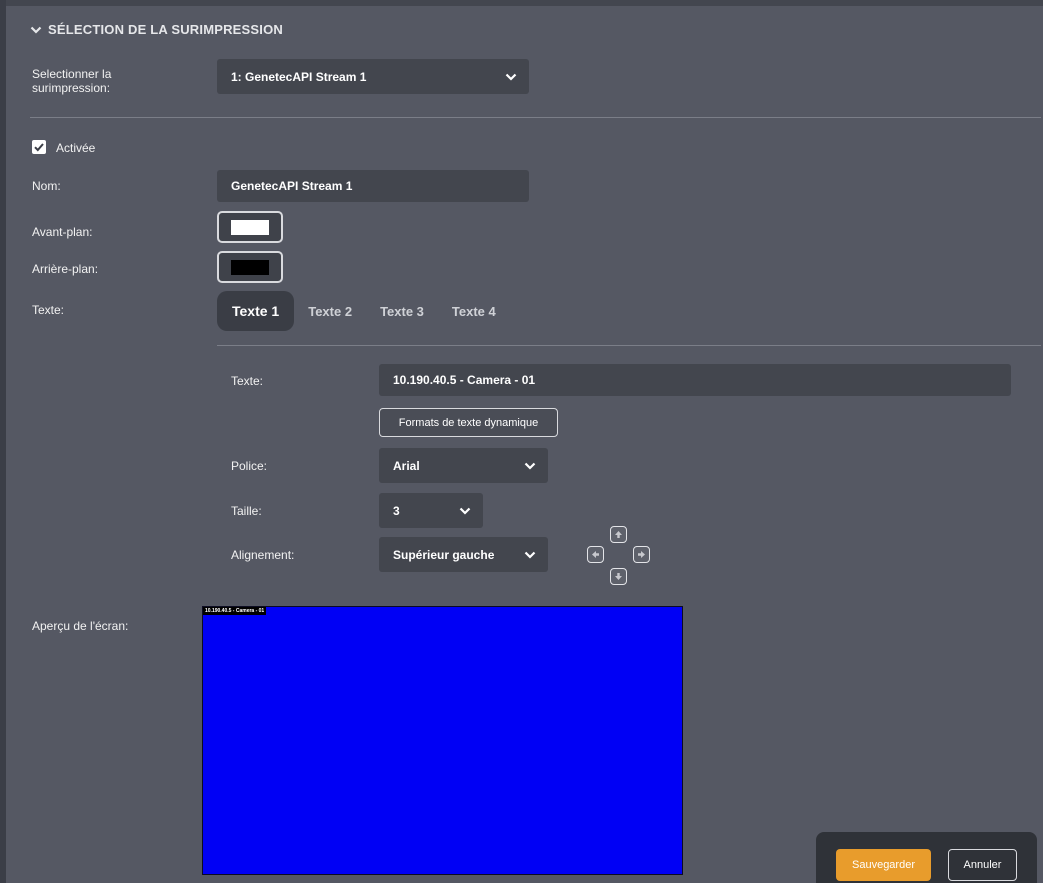  What do you see at coordinates (396, 510) in the screenshot?
I see `size-select-value: 3` at bounding box center [396, 510].